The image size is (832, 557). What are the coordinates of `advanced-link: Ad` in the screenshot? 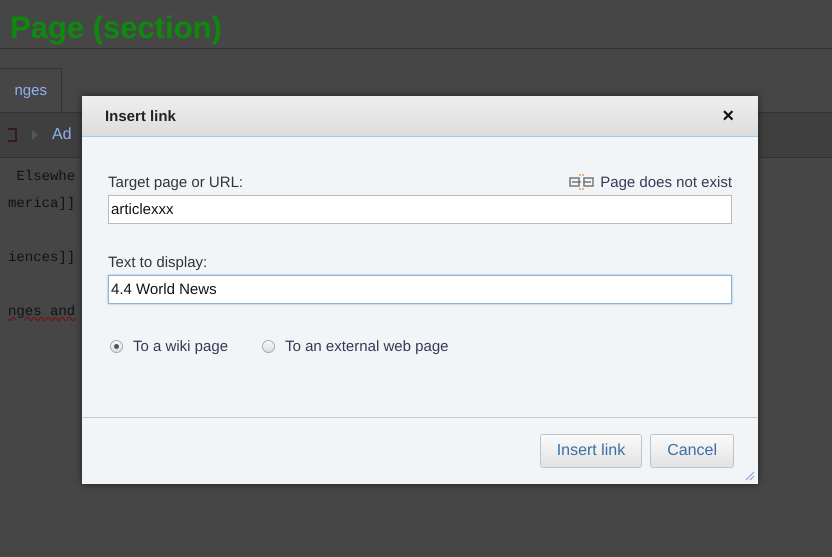 It's located at (62, 135).